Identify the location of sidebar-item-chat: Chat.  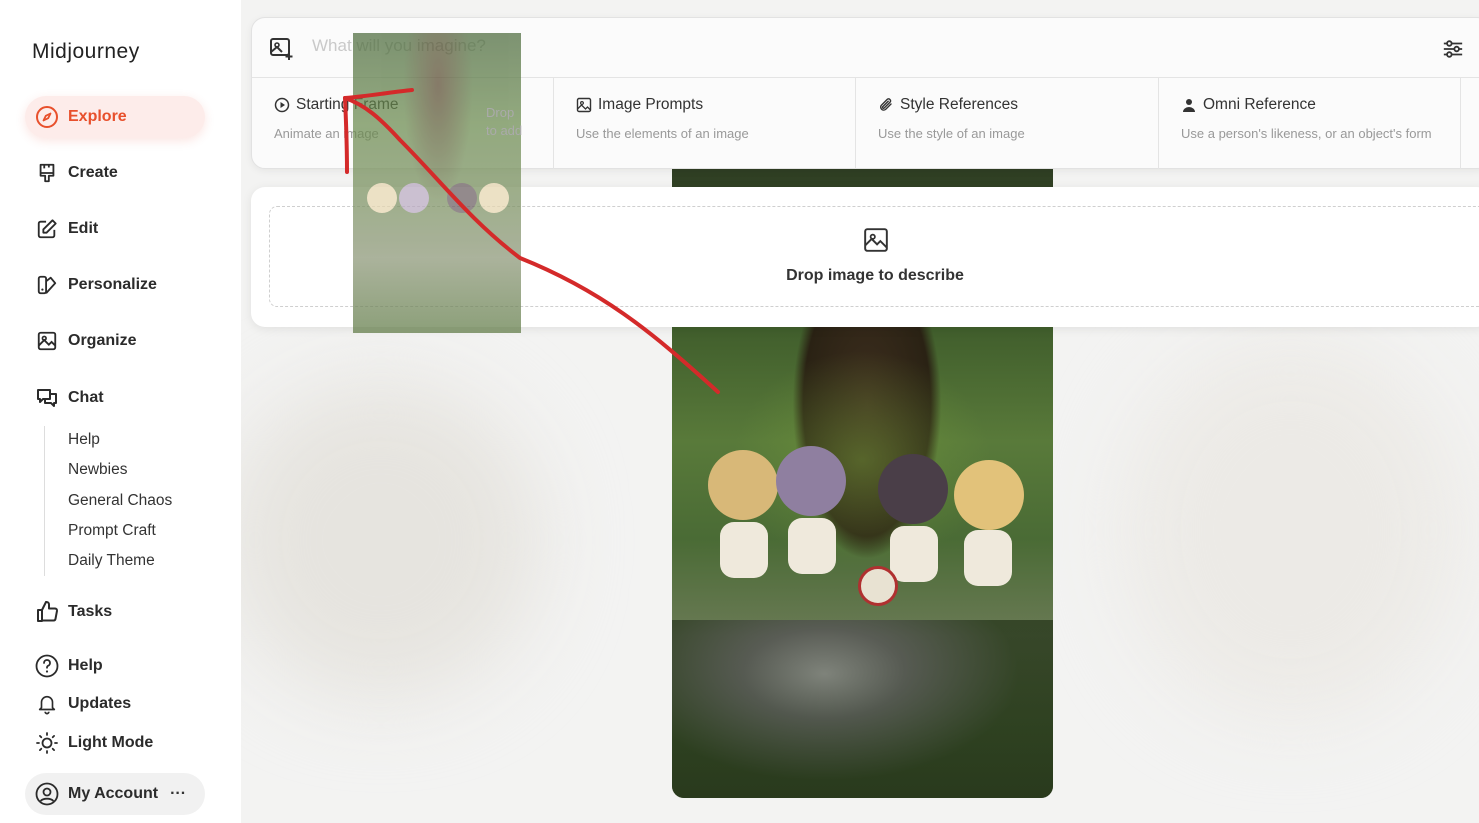
(115, 398).